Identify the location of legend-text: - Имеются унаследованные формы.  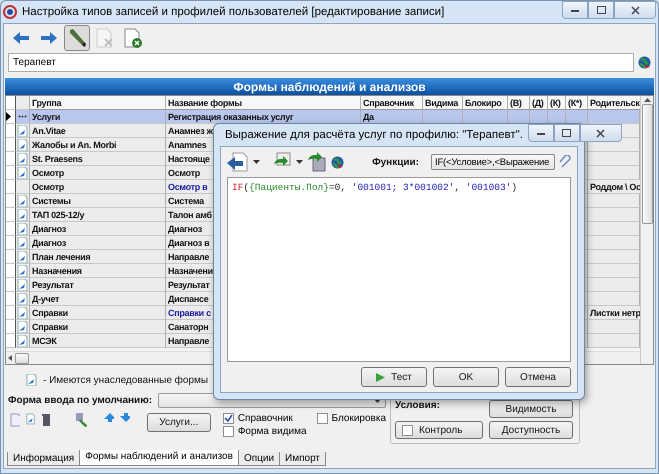
(125, 380).